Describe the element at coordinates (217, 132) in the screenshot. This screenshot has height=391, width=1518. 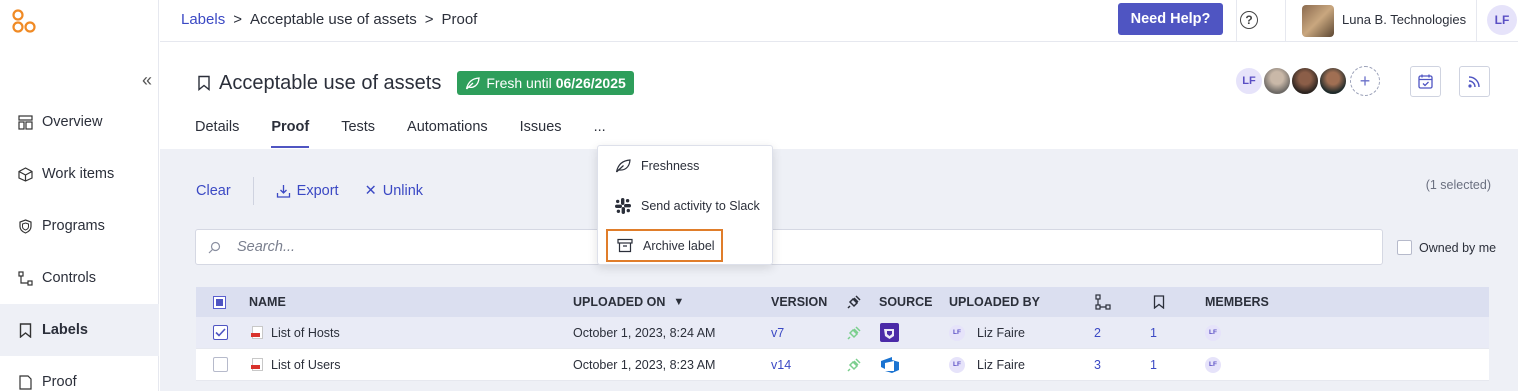
I see `tab-details: Details` at that location.